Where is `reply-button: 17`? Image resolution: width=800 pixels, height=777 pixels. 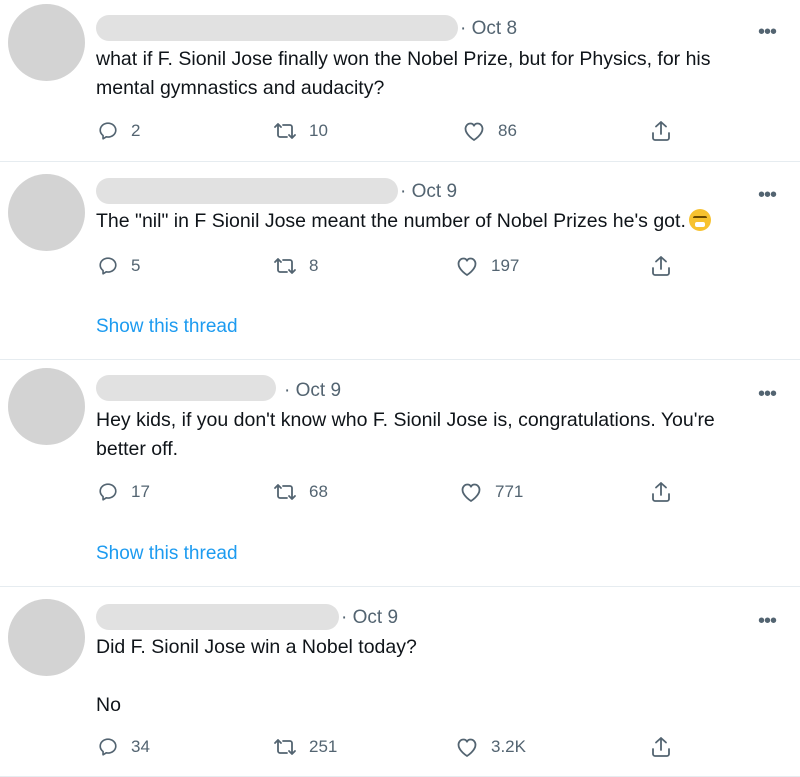
reply-button: 17 is located at coordinates (123, 492).